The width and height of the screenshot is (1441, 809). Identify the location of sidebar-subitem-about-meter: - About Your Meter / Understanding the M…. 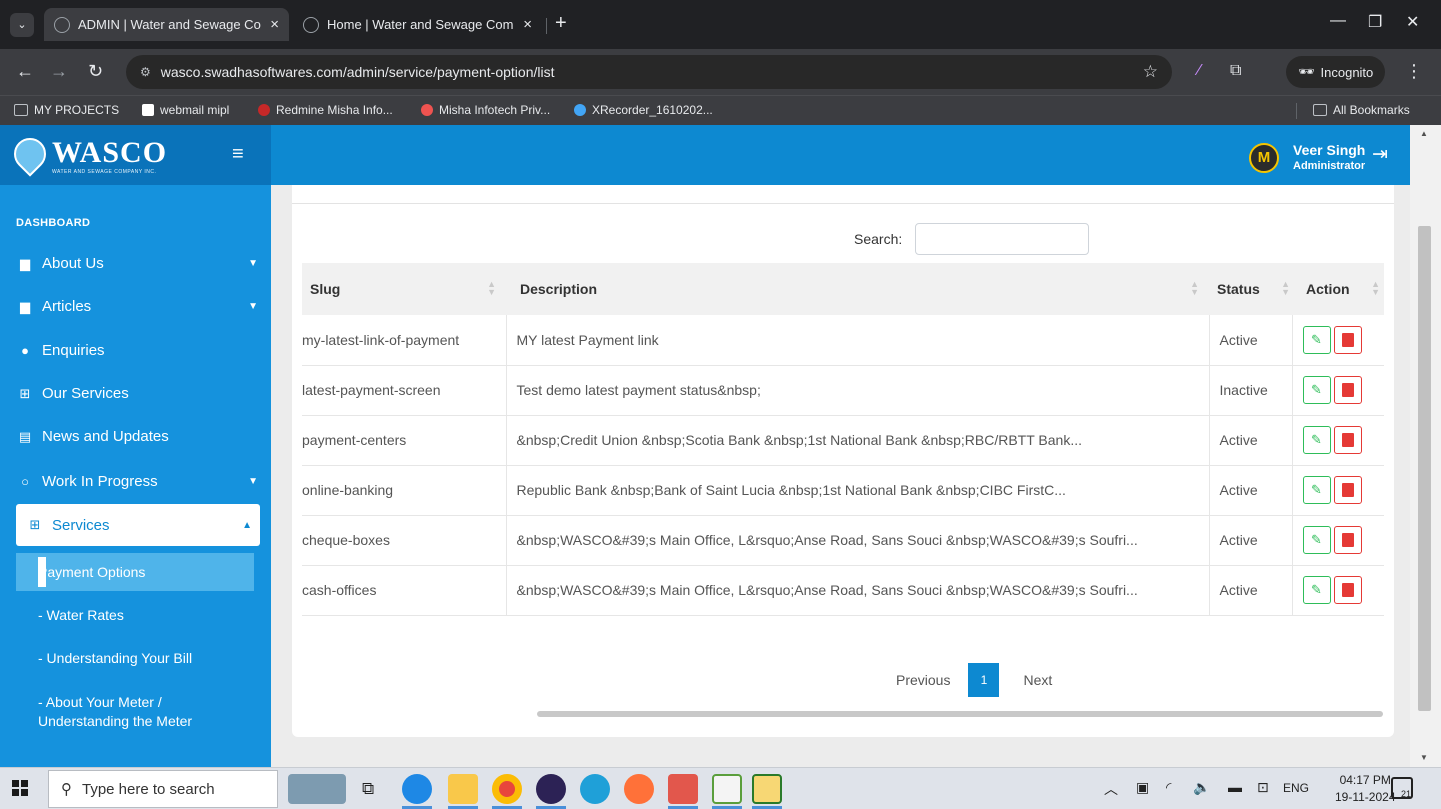
(138, 712).